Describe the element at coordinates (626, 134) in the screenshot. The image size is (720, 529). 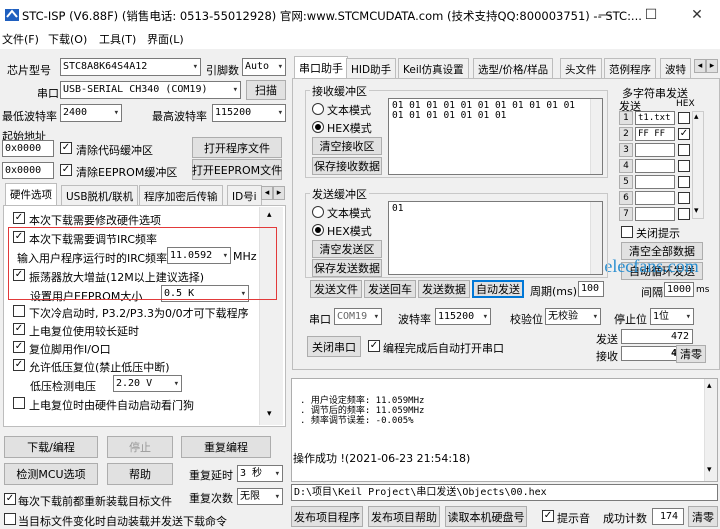
I see `multi-send-2-button: 2` at that location.